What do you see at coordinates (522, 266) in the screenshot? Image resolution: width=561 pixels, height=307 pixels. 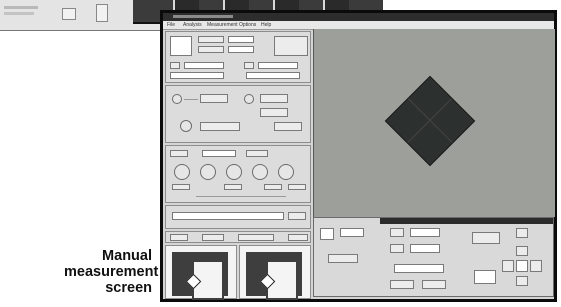 I see `center-button` at bounding box center [522, 266].